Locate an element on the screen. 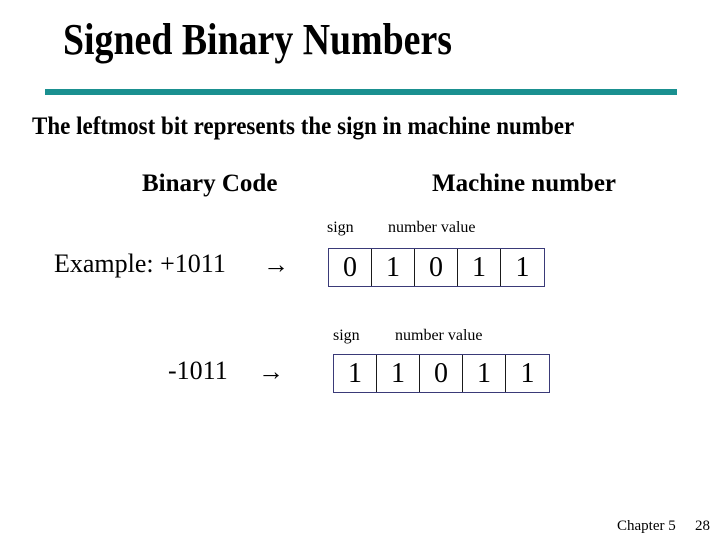 This screenshot has height=540, width=720. bit-register: 0 1 0 1 1 is located at coordinates (436, 267).